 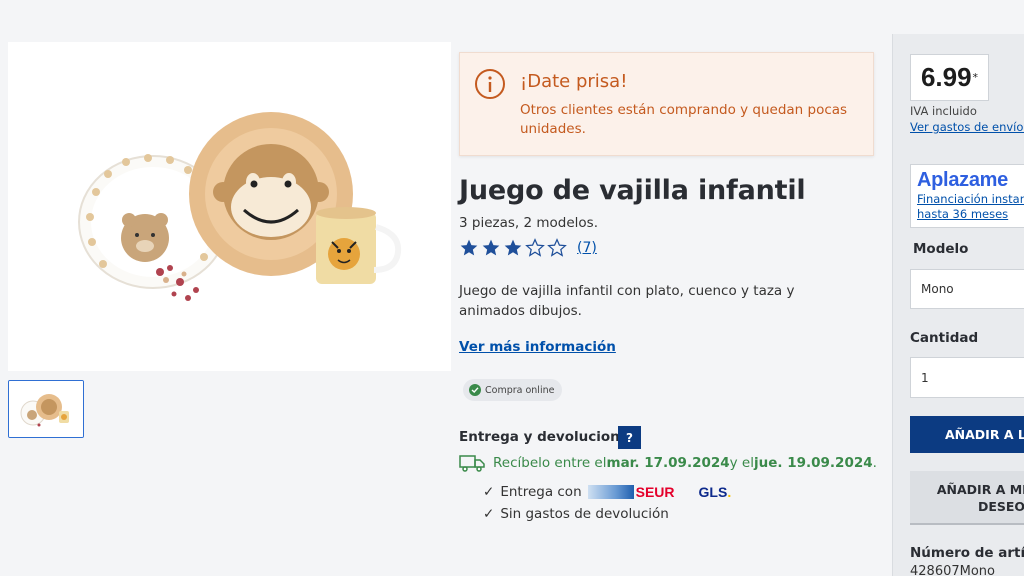 What do you see at coordinates (741, 463) in the screenshot?
I see `delivery-middle: y el` at bounding box center [741, 463].